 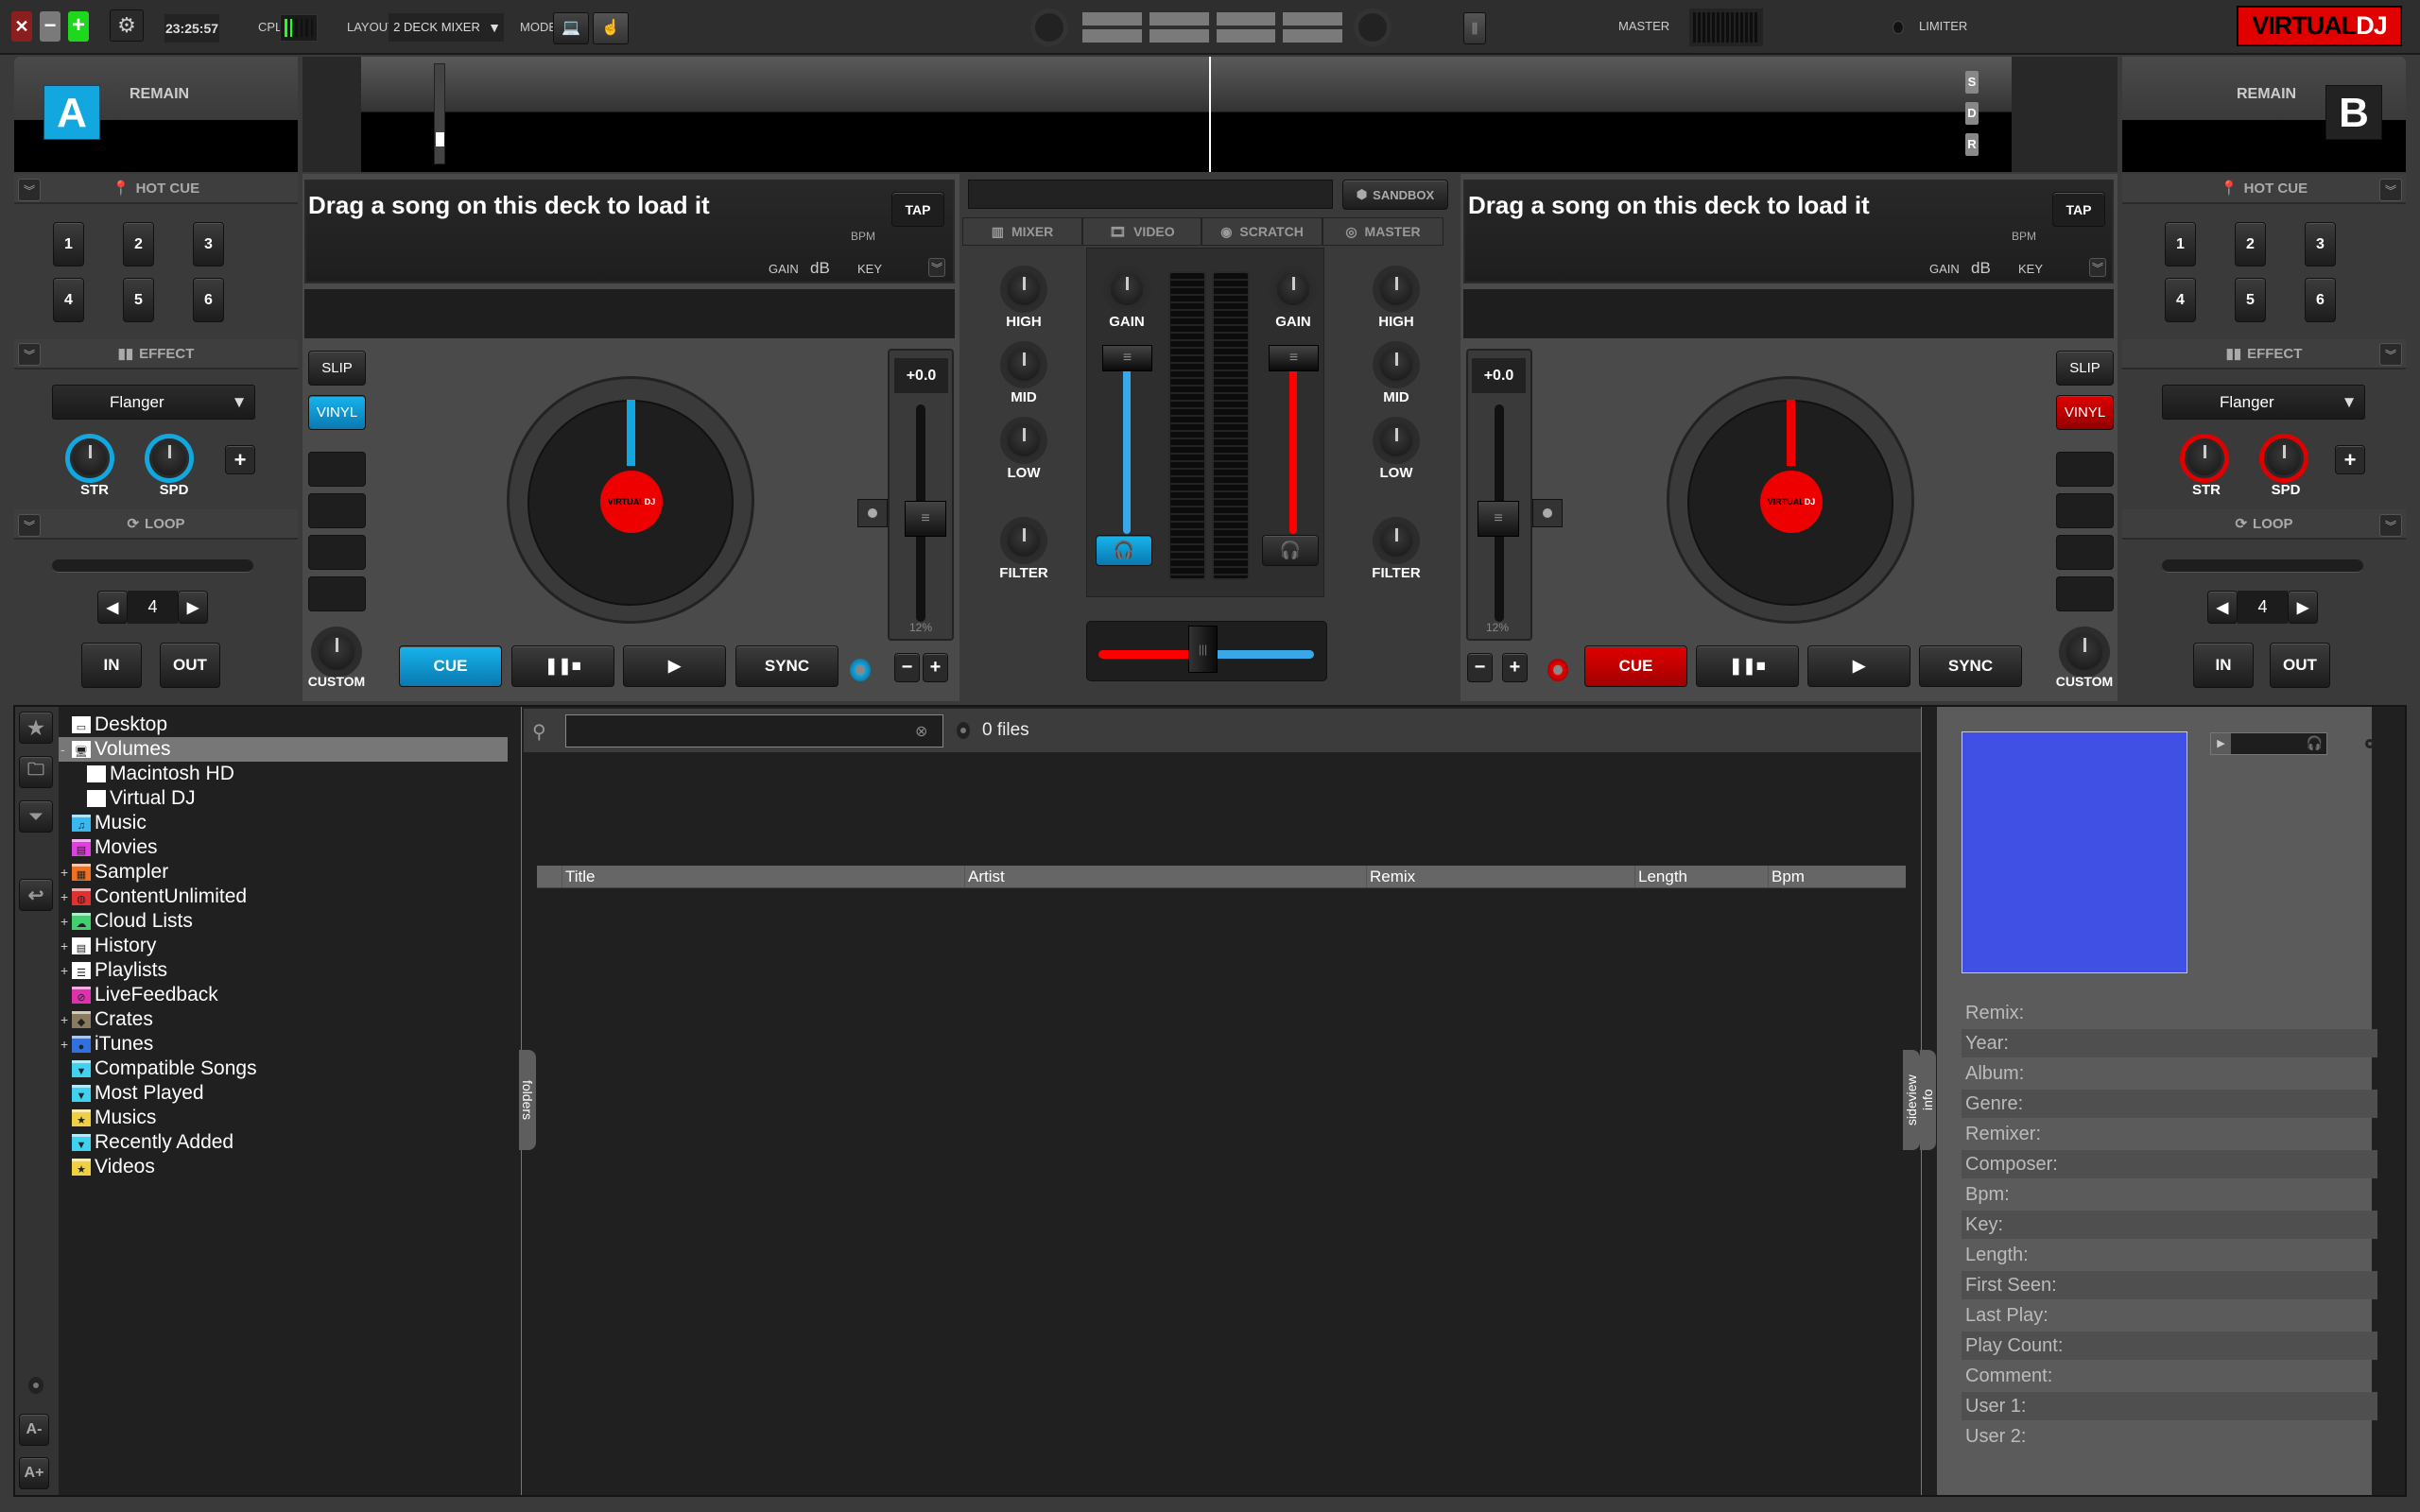 What do you see at coordinates (283, 1069) in the screenshot?
I see `tree-item-compatible-songs: ▼ Compatible Songs` at bounding box center [283, 1069].